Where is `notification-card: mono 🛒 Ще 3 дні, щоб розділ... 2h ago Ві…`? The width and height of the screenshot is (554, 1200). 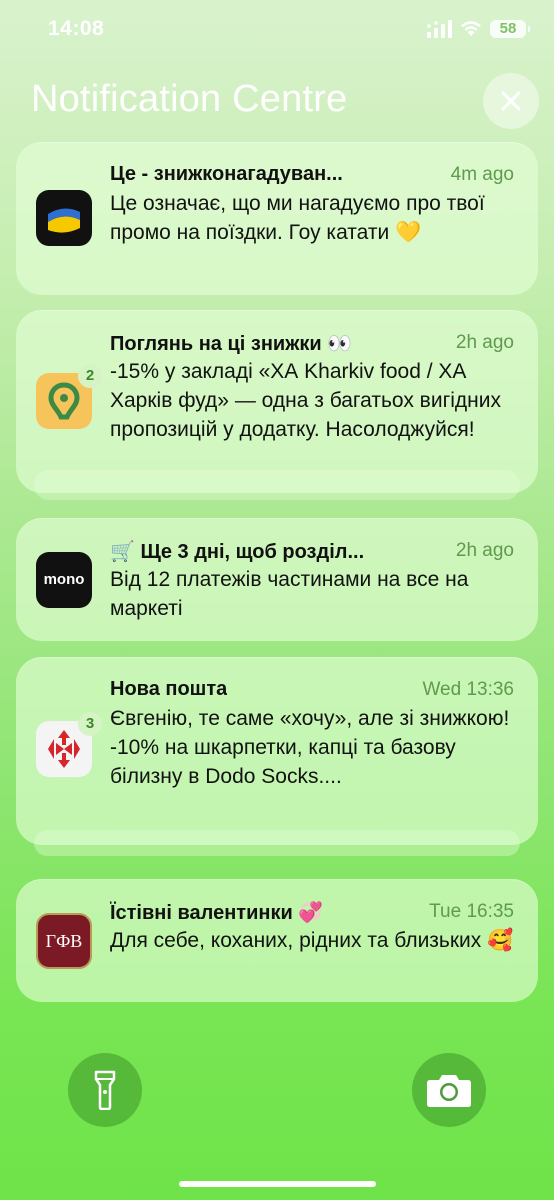 notification-card: mono 🛒 Ще 3 дні, щоб розділ... 2h ago Ві… is located at coordinates (277, 579).